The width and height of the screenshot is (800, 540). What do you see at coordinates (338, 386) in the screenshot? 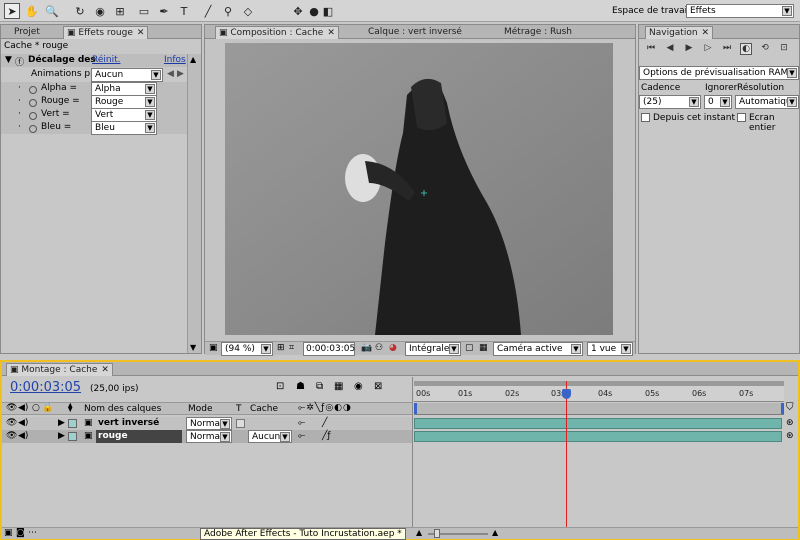
I see `motion-blur-icon: ▦` at bounding box center [338, 386].